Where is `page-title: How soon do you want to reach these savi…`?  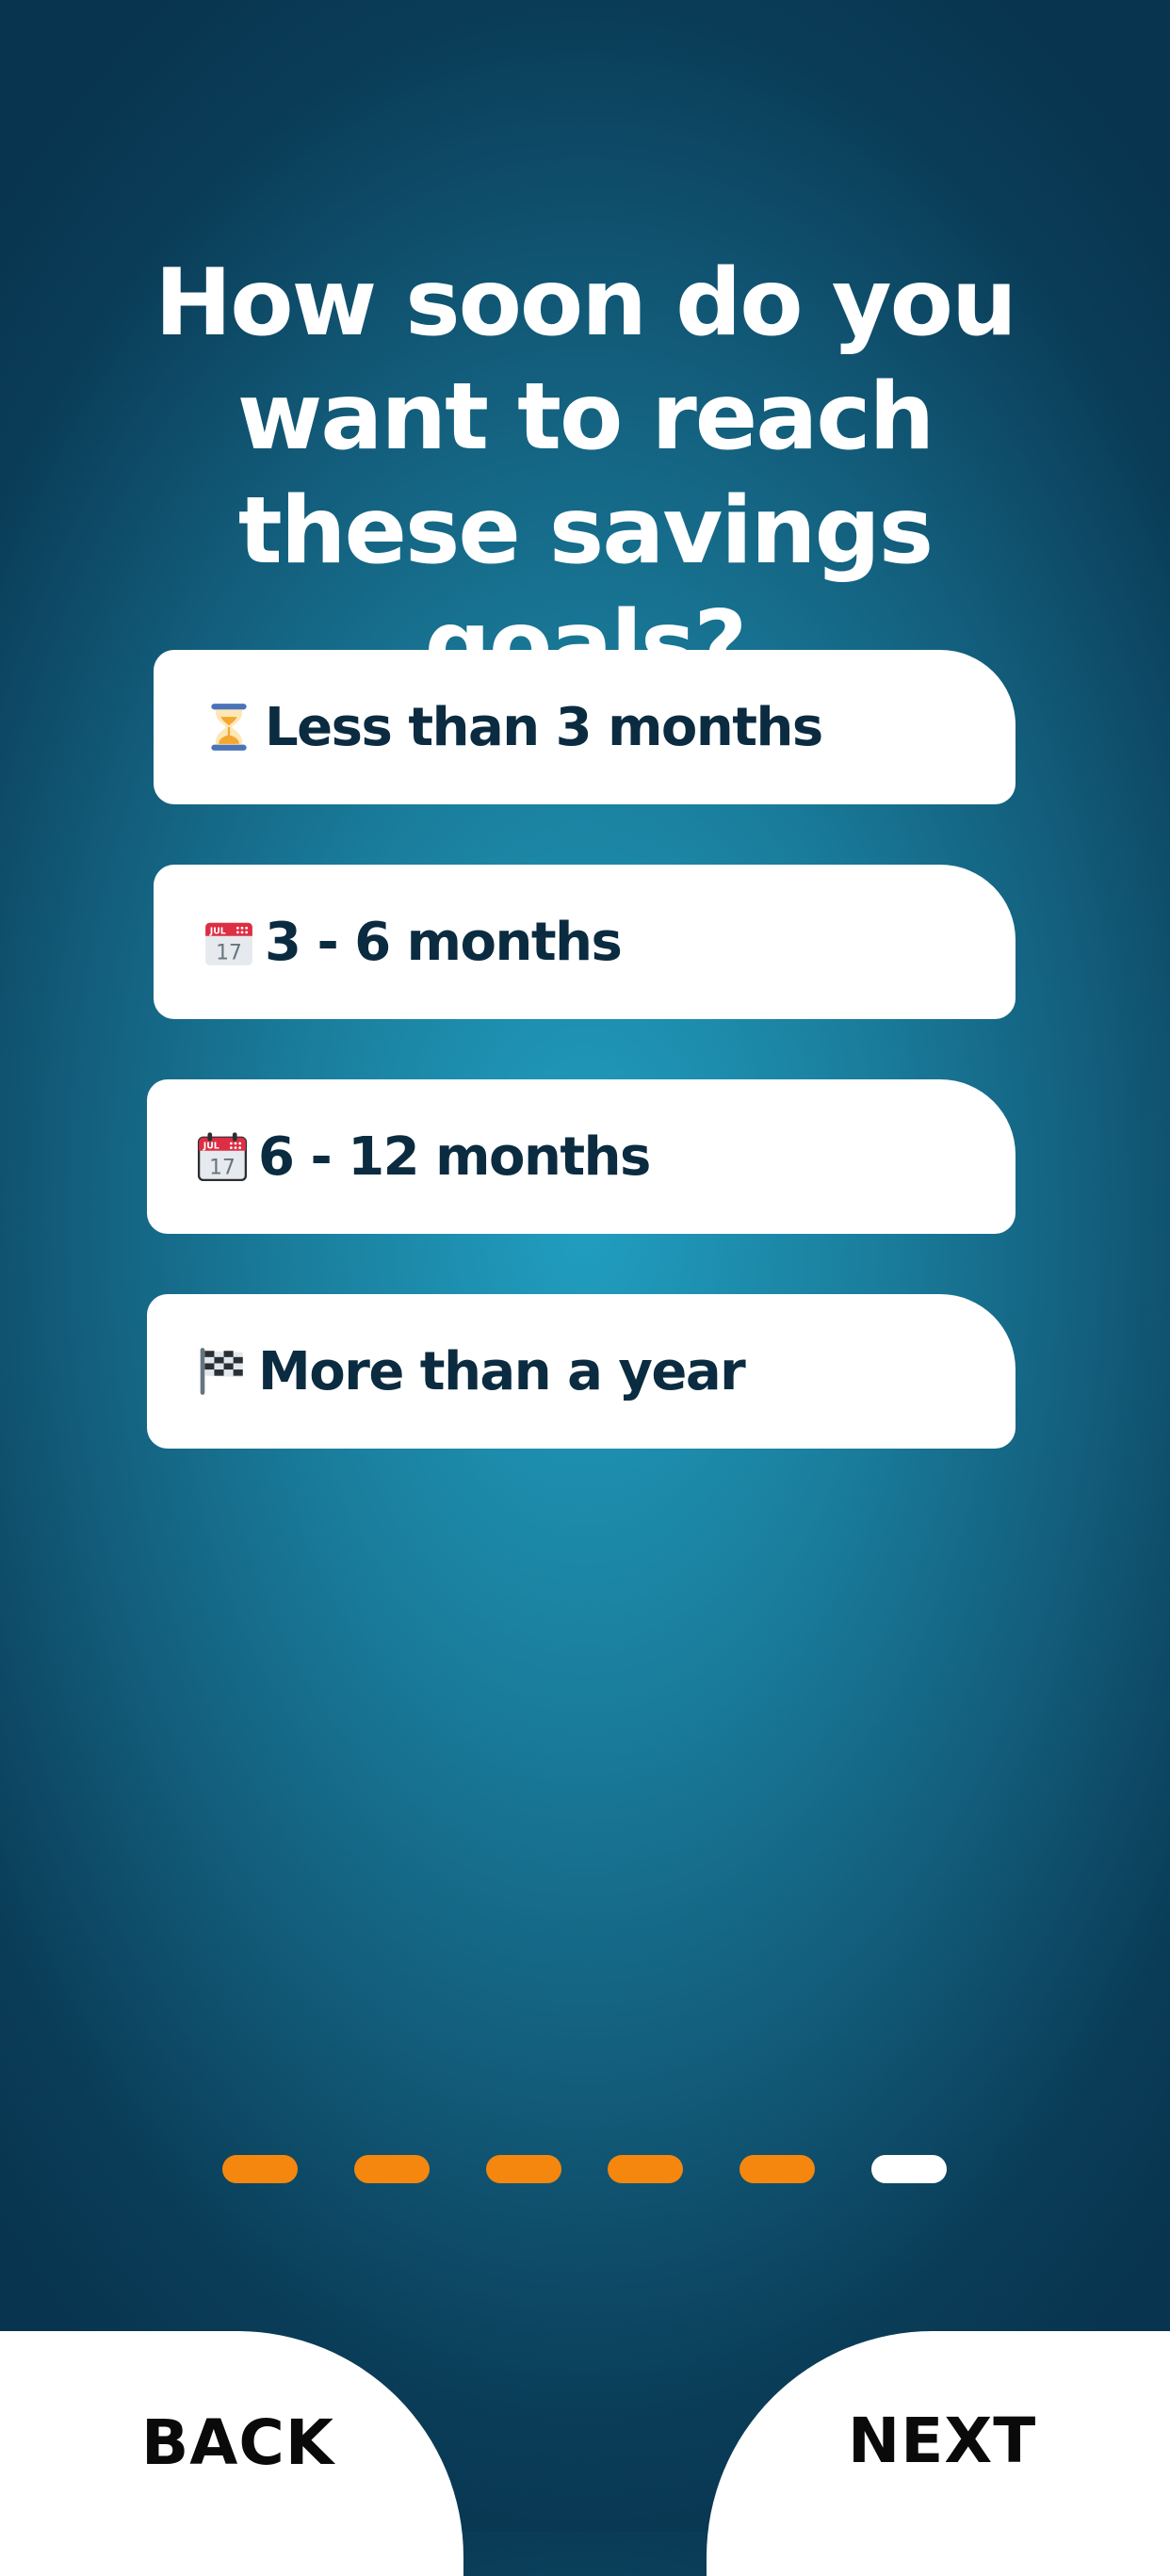
page-title: How soon do you want to reach these savi… is located at coordinates (585, 474).